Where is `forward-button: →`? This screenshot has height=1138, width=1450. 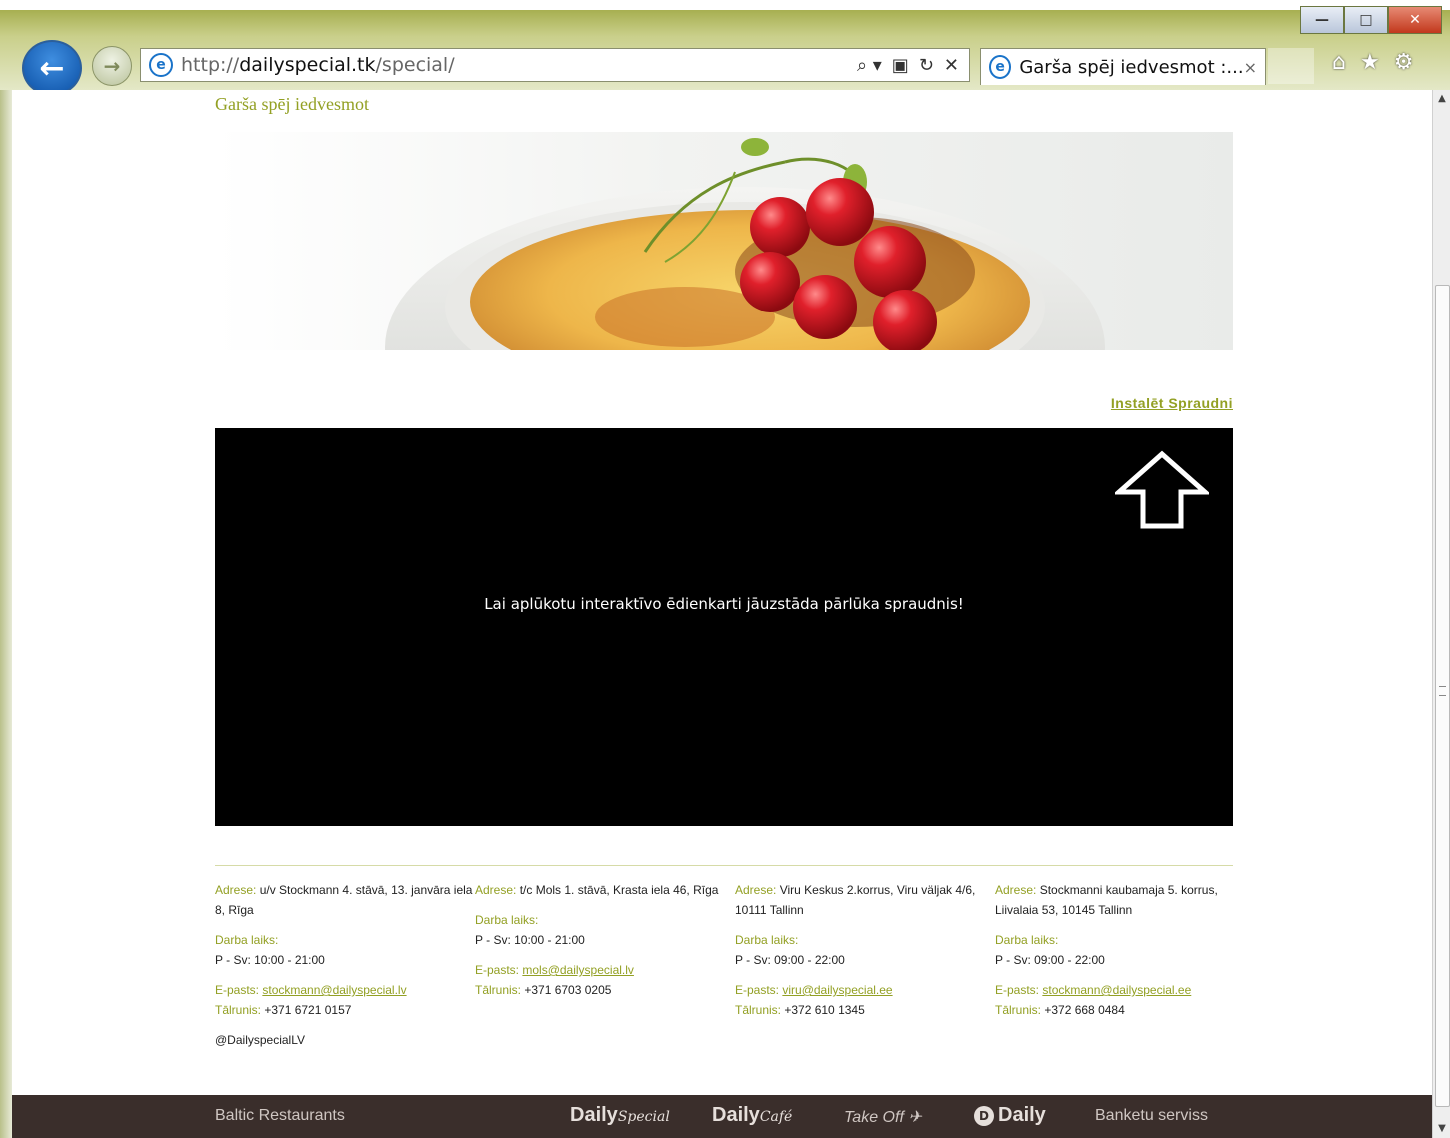 forward-button: → is located at coordinates (112, 66).